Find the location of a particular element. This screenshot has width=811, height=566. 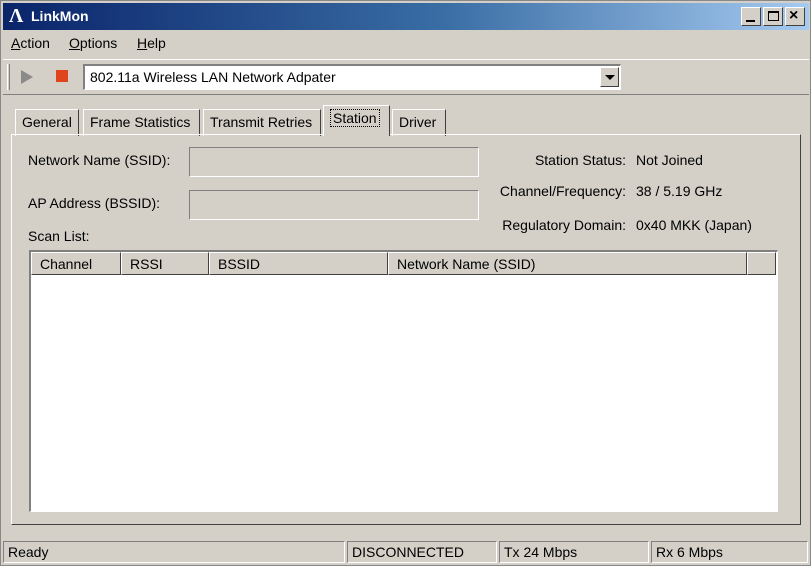

scan-list-header: Channel RSSI BSSID Network Name (SSID) is located at coordinates (403, 263).